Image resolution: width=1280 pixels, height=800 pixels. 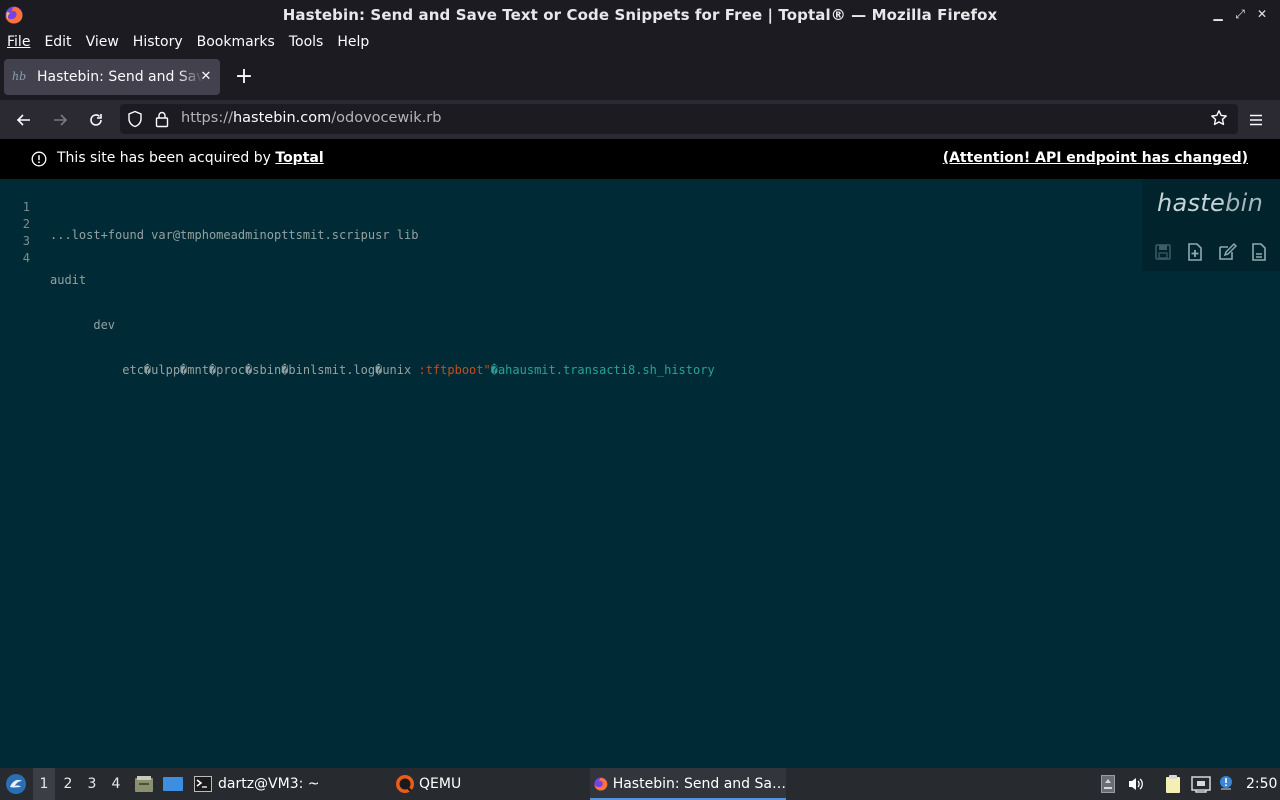 What do you see at coordinates (44, 784) in the screenshot?
I see `workspace-1: 1` at bounding box center [44, 784].